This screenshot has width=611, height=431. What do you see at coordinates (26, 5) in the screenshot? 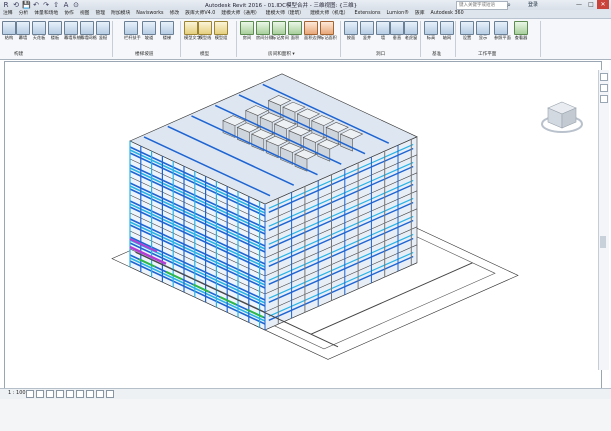
I see `quick-access-item: 💾` at bounding box center [26, 5].